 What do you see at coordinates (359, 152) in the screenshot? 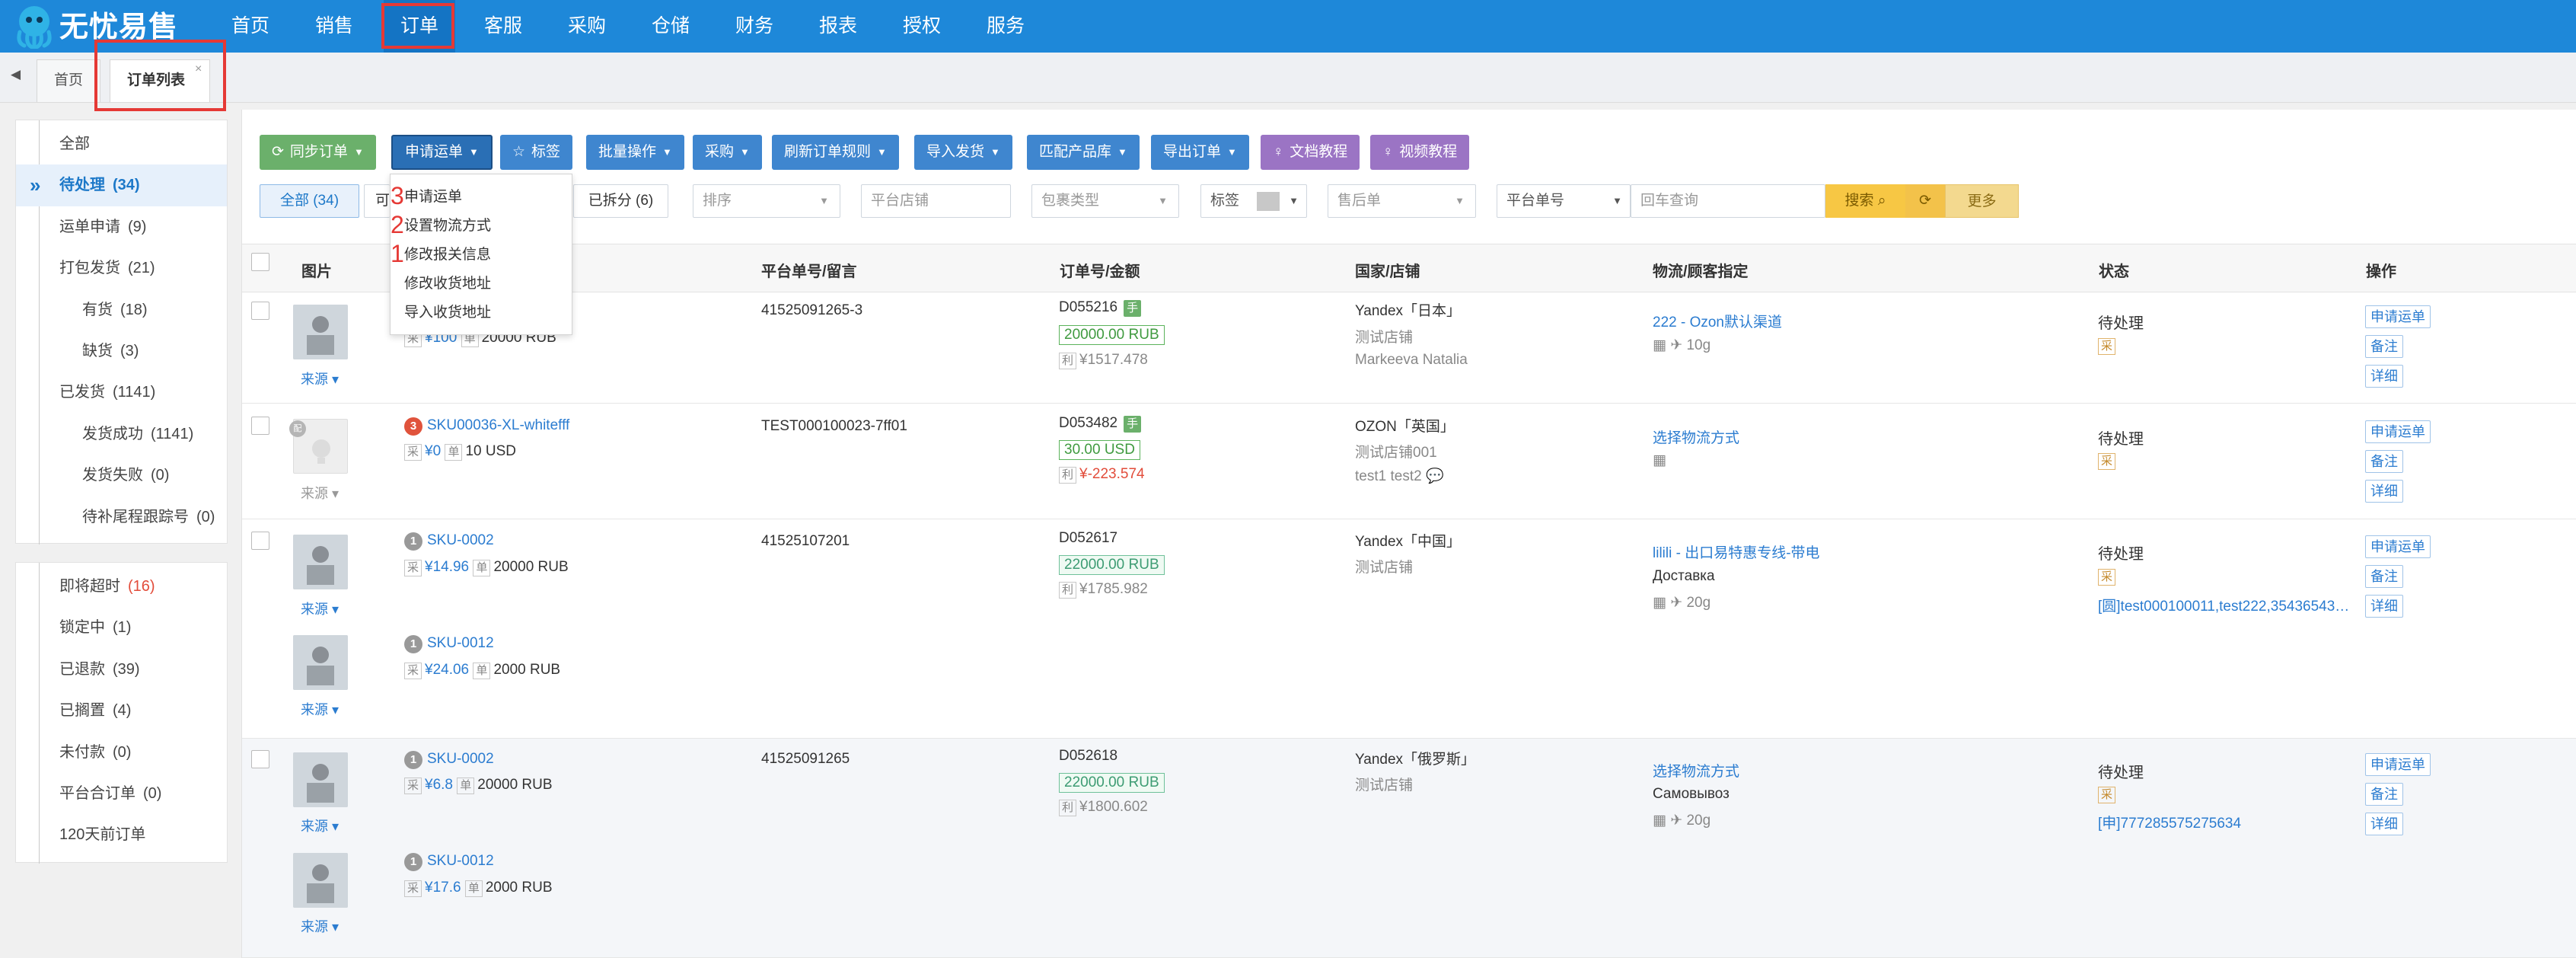
I see `chevron-down-icon: ▼` at bounding box center [359, 152].